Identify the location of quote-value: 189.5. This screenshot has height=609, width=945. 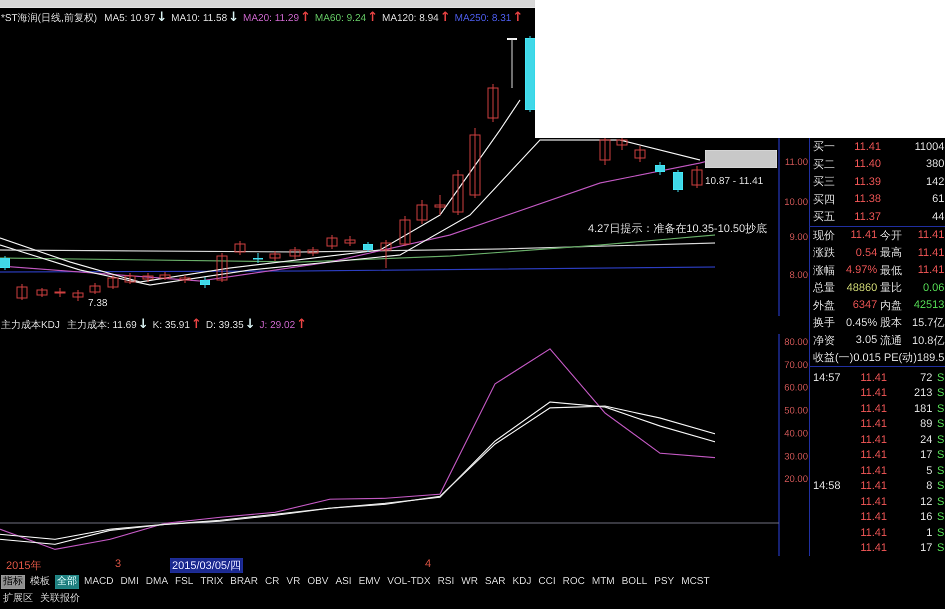
(930, 358).